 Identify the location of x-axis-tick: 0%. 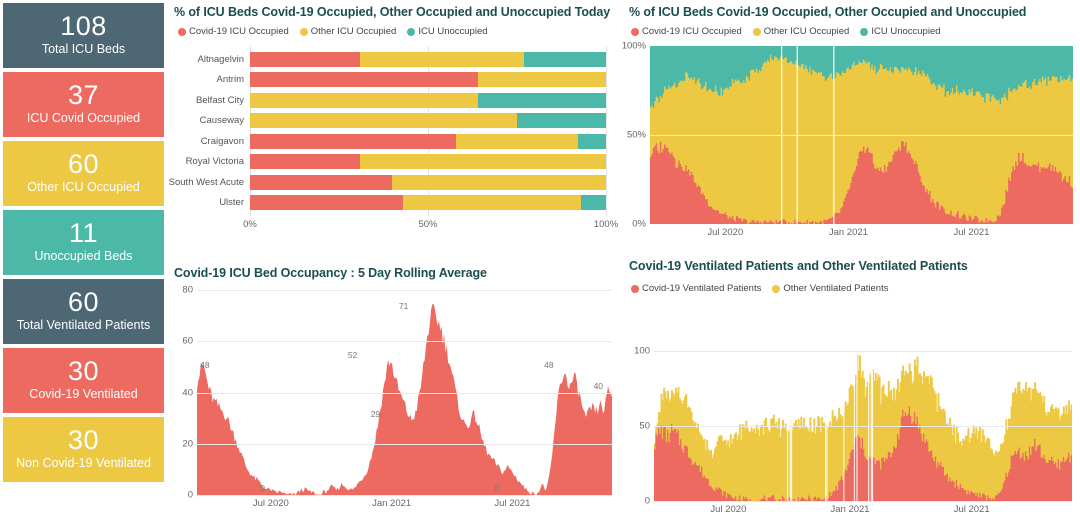
(250, 224).